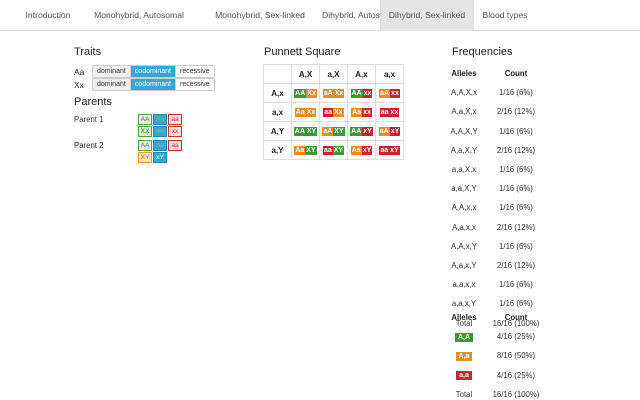 The height and width of the screenshot is (400, 640). Describe the element at coordinates (492, 131) in the screenshot. I see `frequency-row: A,A,X,Y 1/16 (6%)` at that location.